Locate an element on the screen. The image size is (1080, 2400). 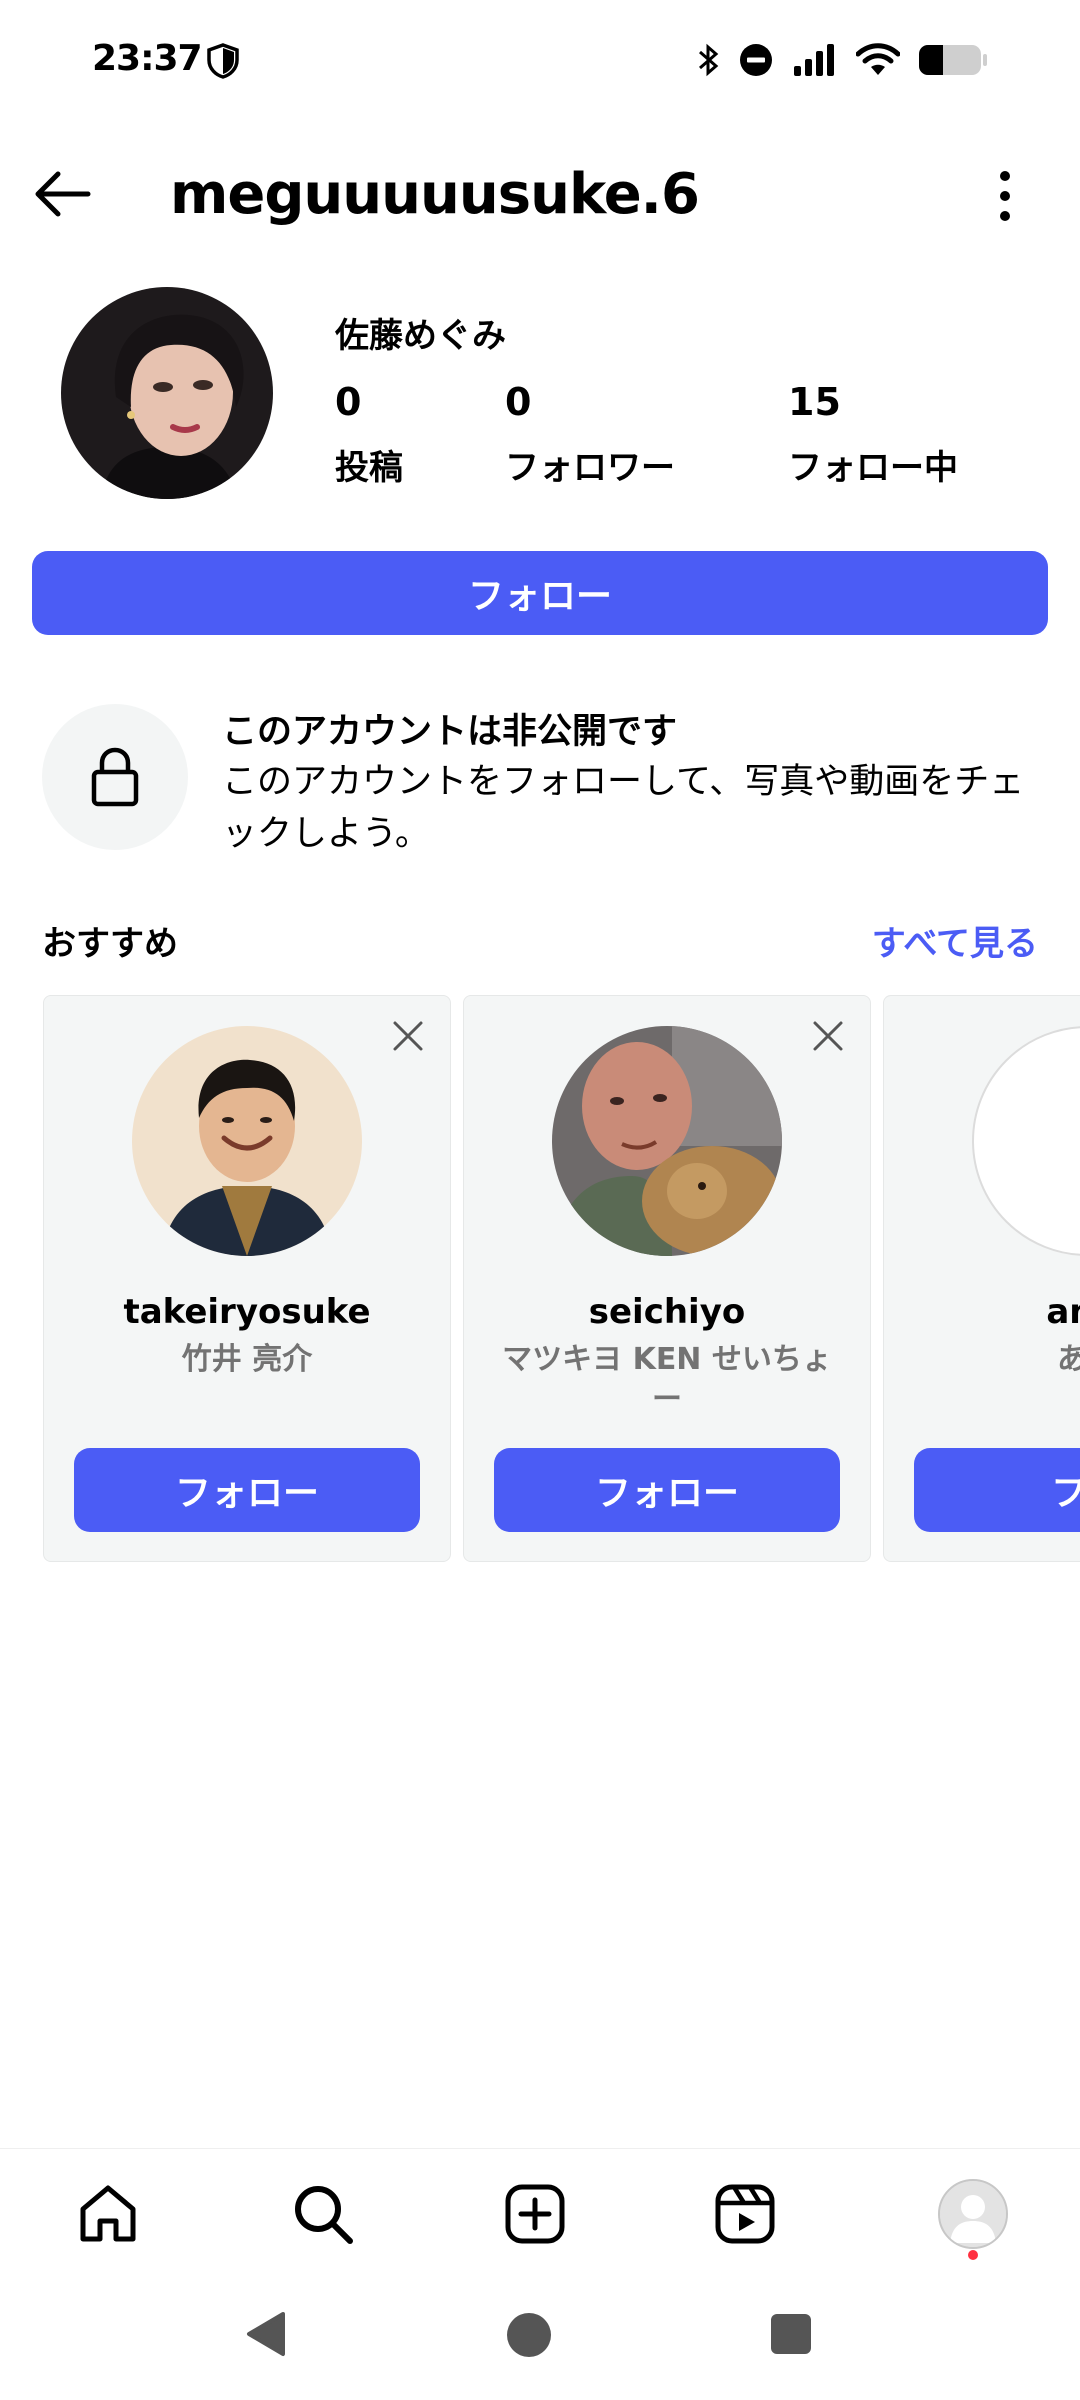
page-title: meguuuuusuke.6 is located at coordinates (435, 194).